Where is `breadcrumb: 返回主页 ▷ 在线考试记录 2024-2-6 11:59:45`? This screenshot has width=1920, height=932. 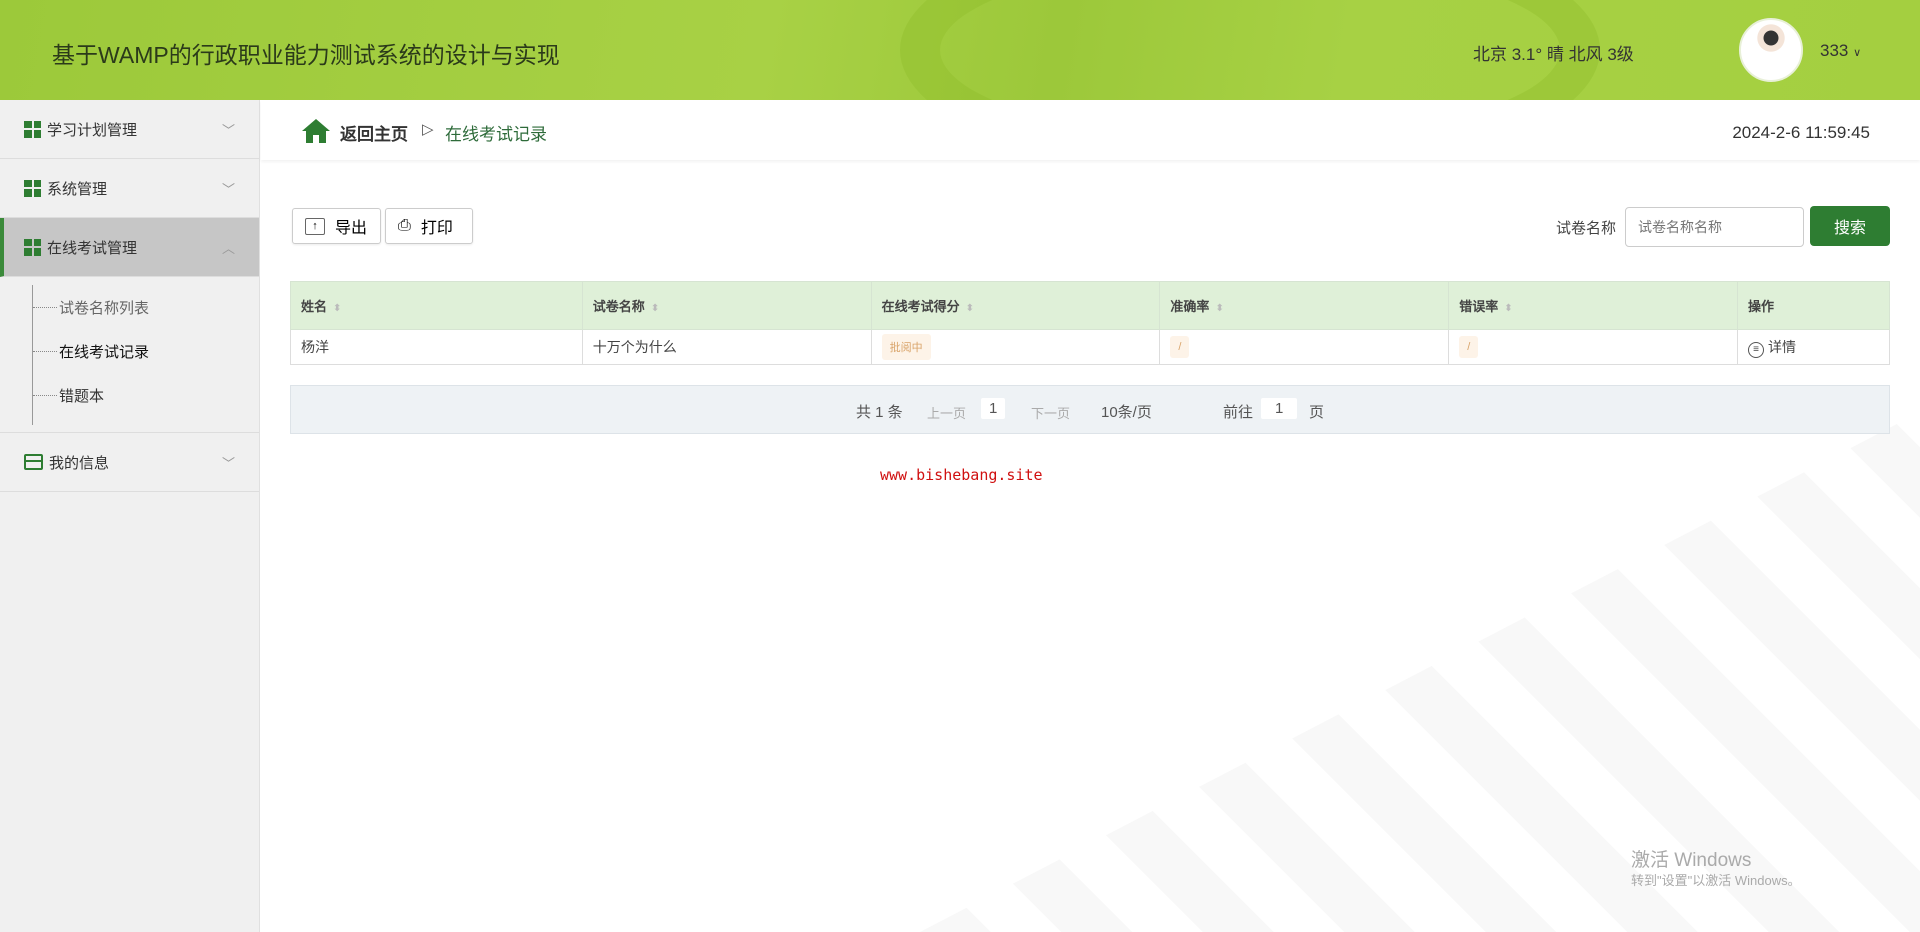
breadcrumb: 返回主页 ▷ 在线考试记录 2024-2-6 11:59:45 is located at coordinates (1090, 130).